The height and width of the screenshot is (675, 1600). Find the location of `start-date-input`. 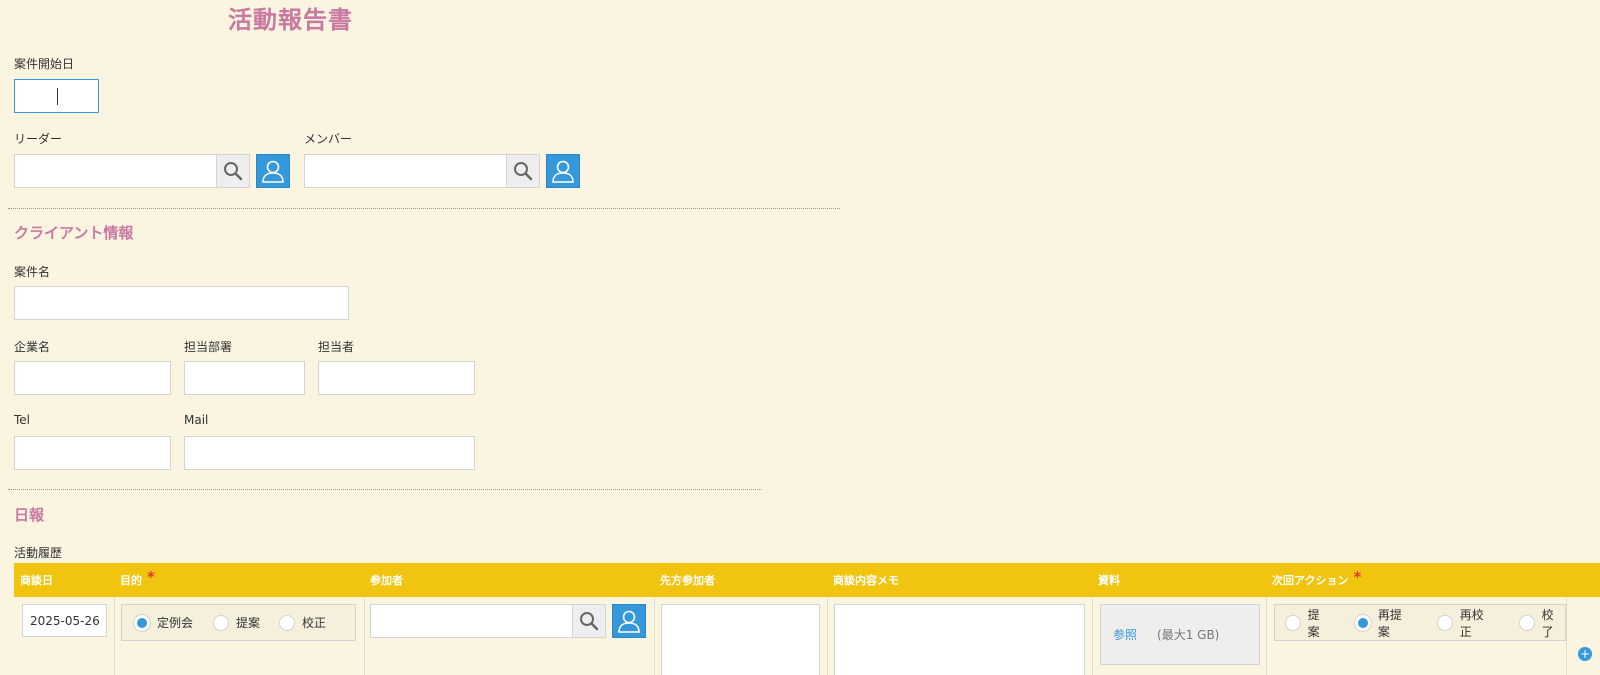

start-date-input is located at coordinates (56, 96).